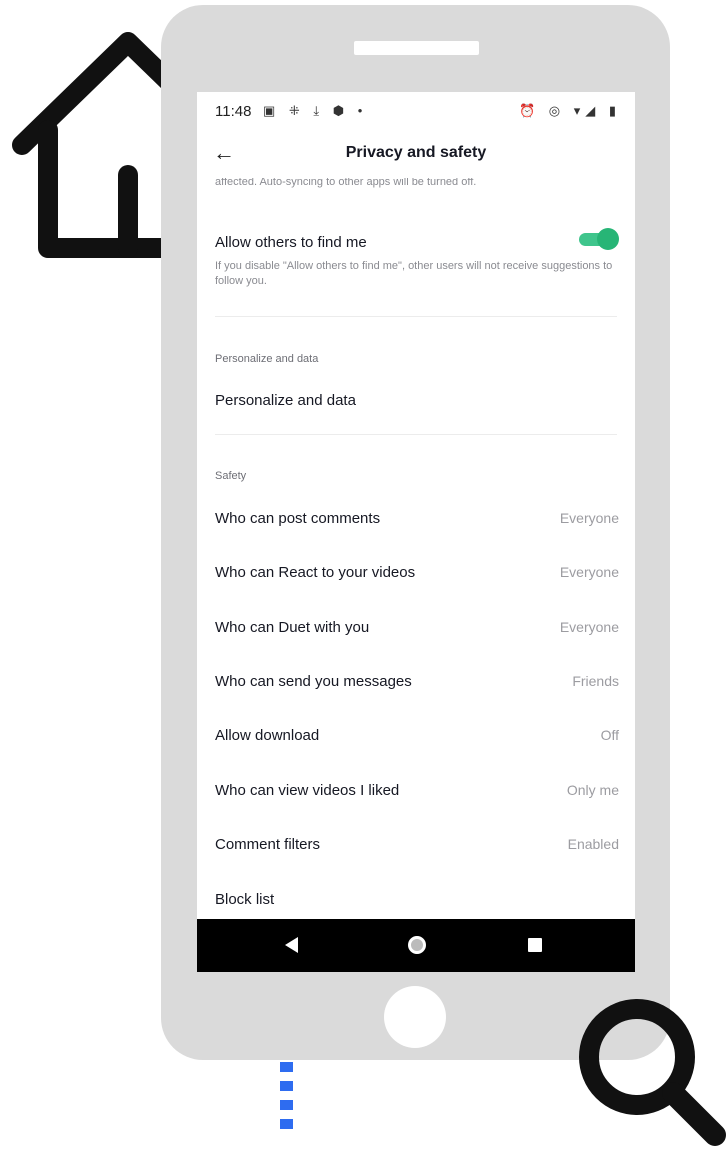 The width and height of the screenshot is (726, 1149). Describe the element at coordinates (593, 844) in the screenshot. I see `setting-value: Enabled` at that location.